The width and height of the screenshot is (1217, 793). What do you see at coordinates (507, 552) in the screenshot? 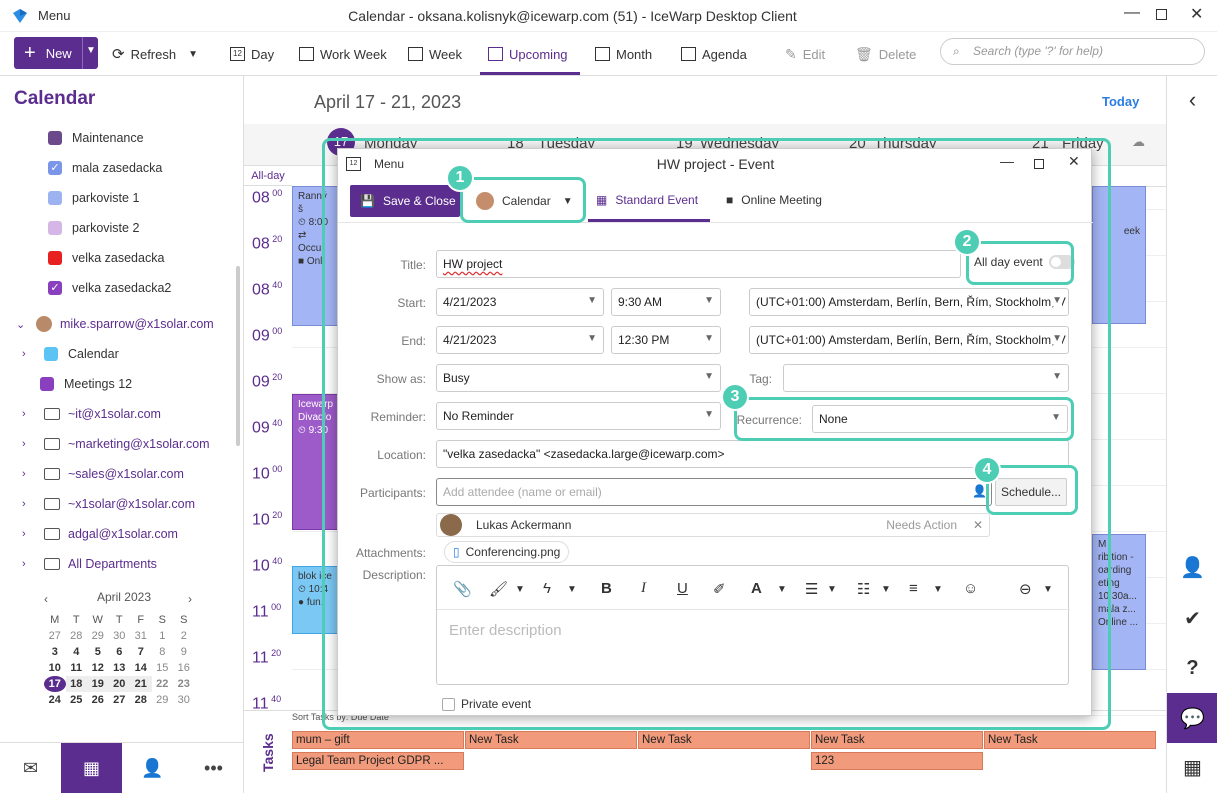
I see `attachment-chip: ▯ Conferencing.png` at bounding box center [507, 552].